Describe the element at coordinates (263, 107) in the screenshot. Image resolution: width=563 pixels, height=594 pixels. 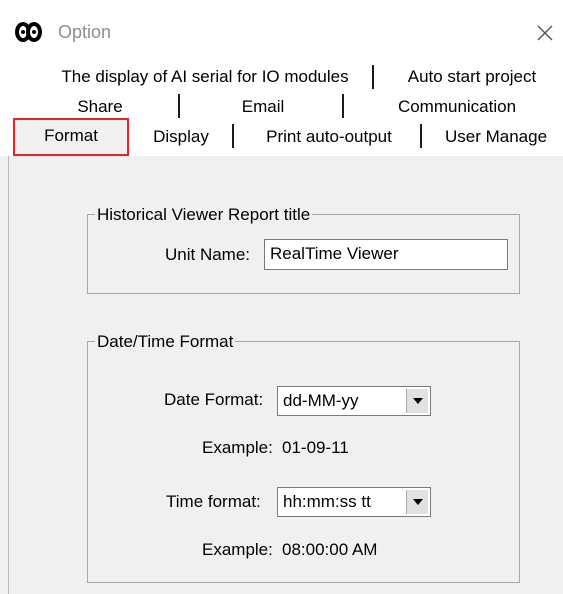
I see `tab-email: Email` at that location.